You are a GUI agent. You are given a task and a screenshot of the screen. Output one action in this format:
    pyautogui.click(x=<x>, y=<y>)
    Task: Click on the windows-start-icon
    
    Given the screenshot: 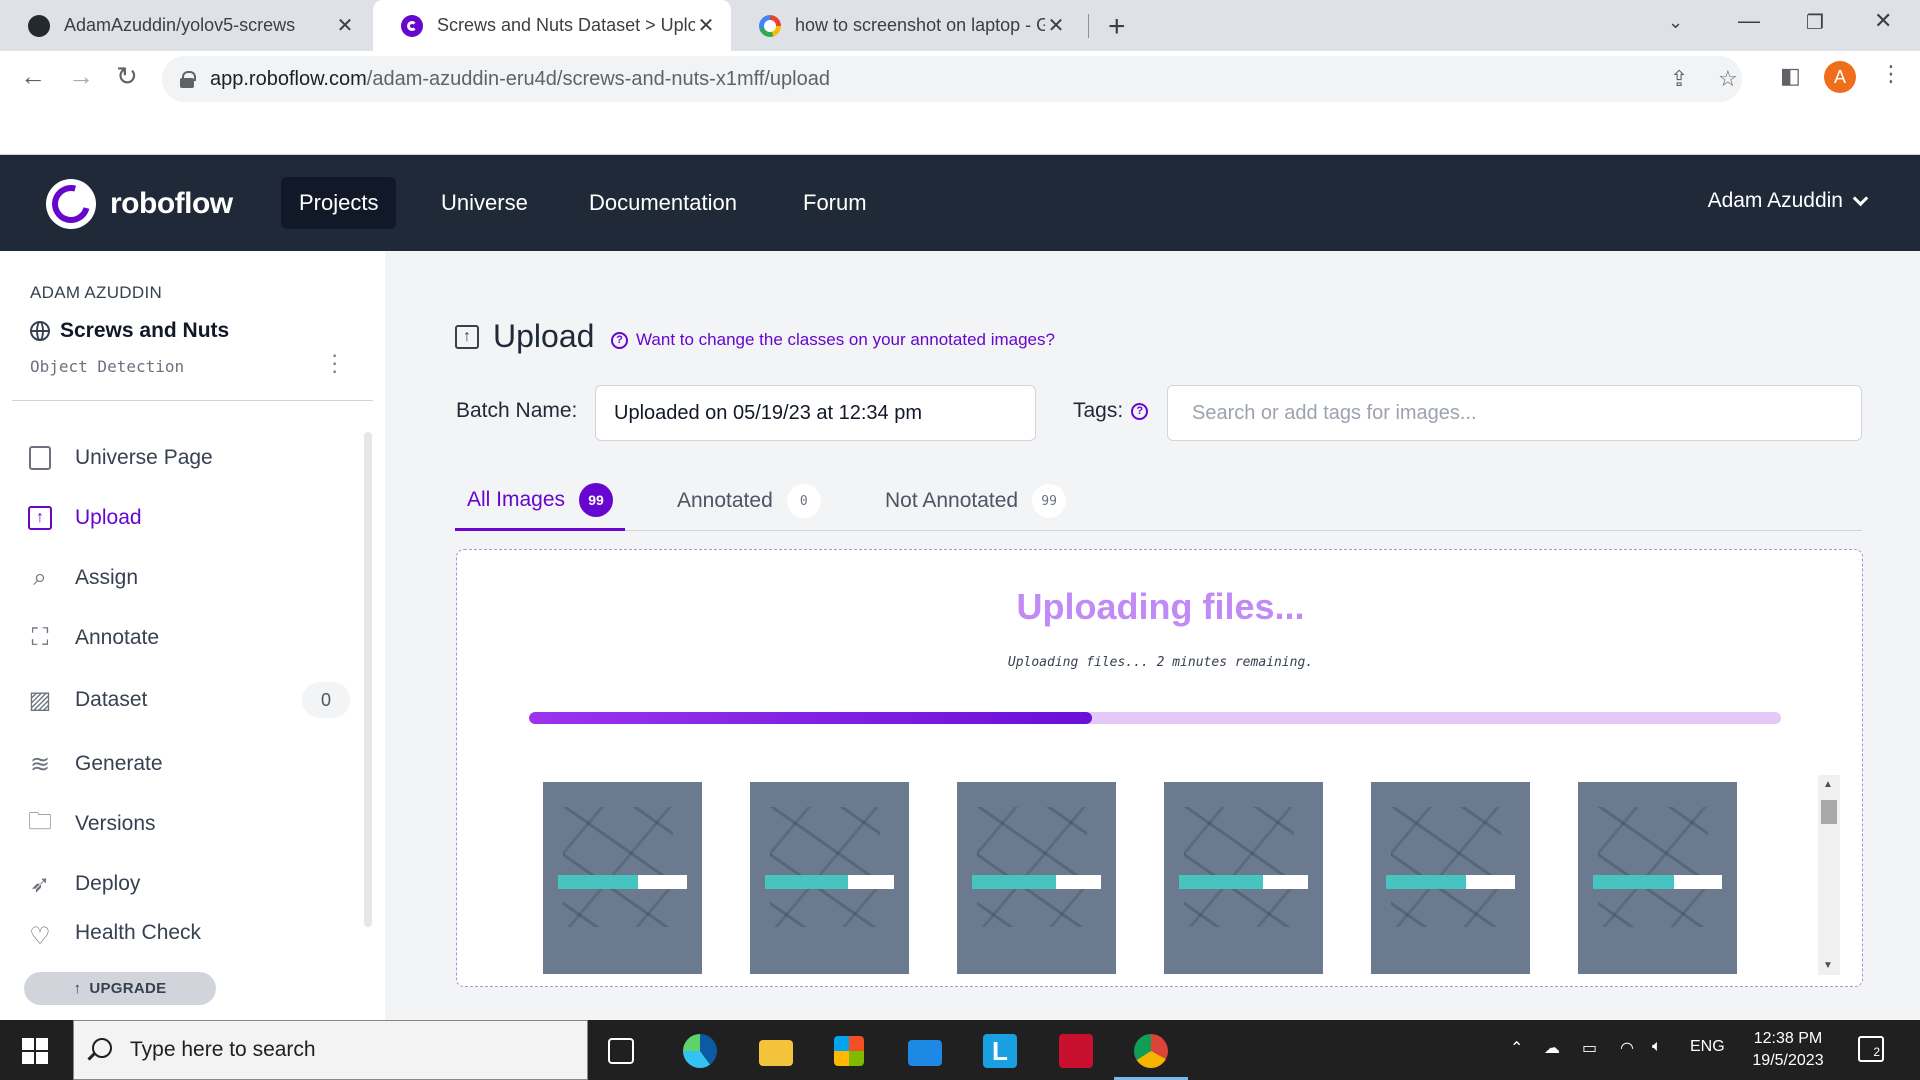 What is the action you would take?
    pyautogui.click(x=35, y=1051)
    